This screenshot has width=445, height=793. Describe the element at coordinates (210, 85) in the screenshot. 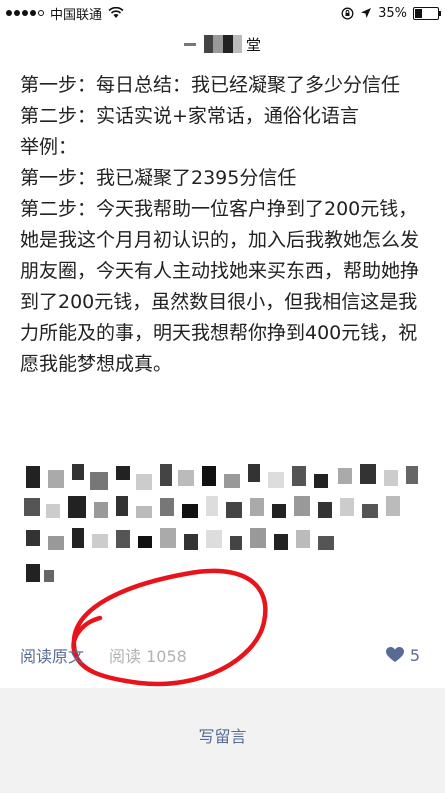

I see `article-line: 第一步：每日总结：我已经凝聚了多少分信任` at that location.